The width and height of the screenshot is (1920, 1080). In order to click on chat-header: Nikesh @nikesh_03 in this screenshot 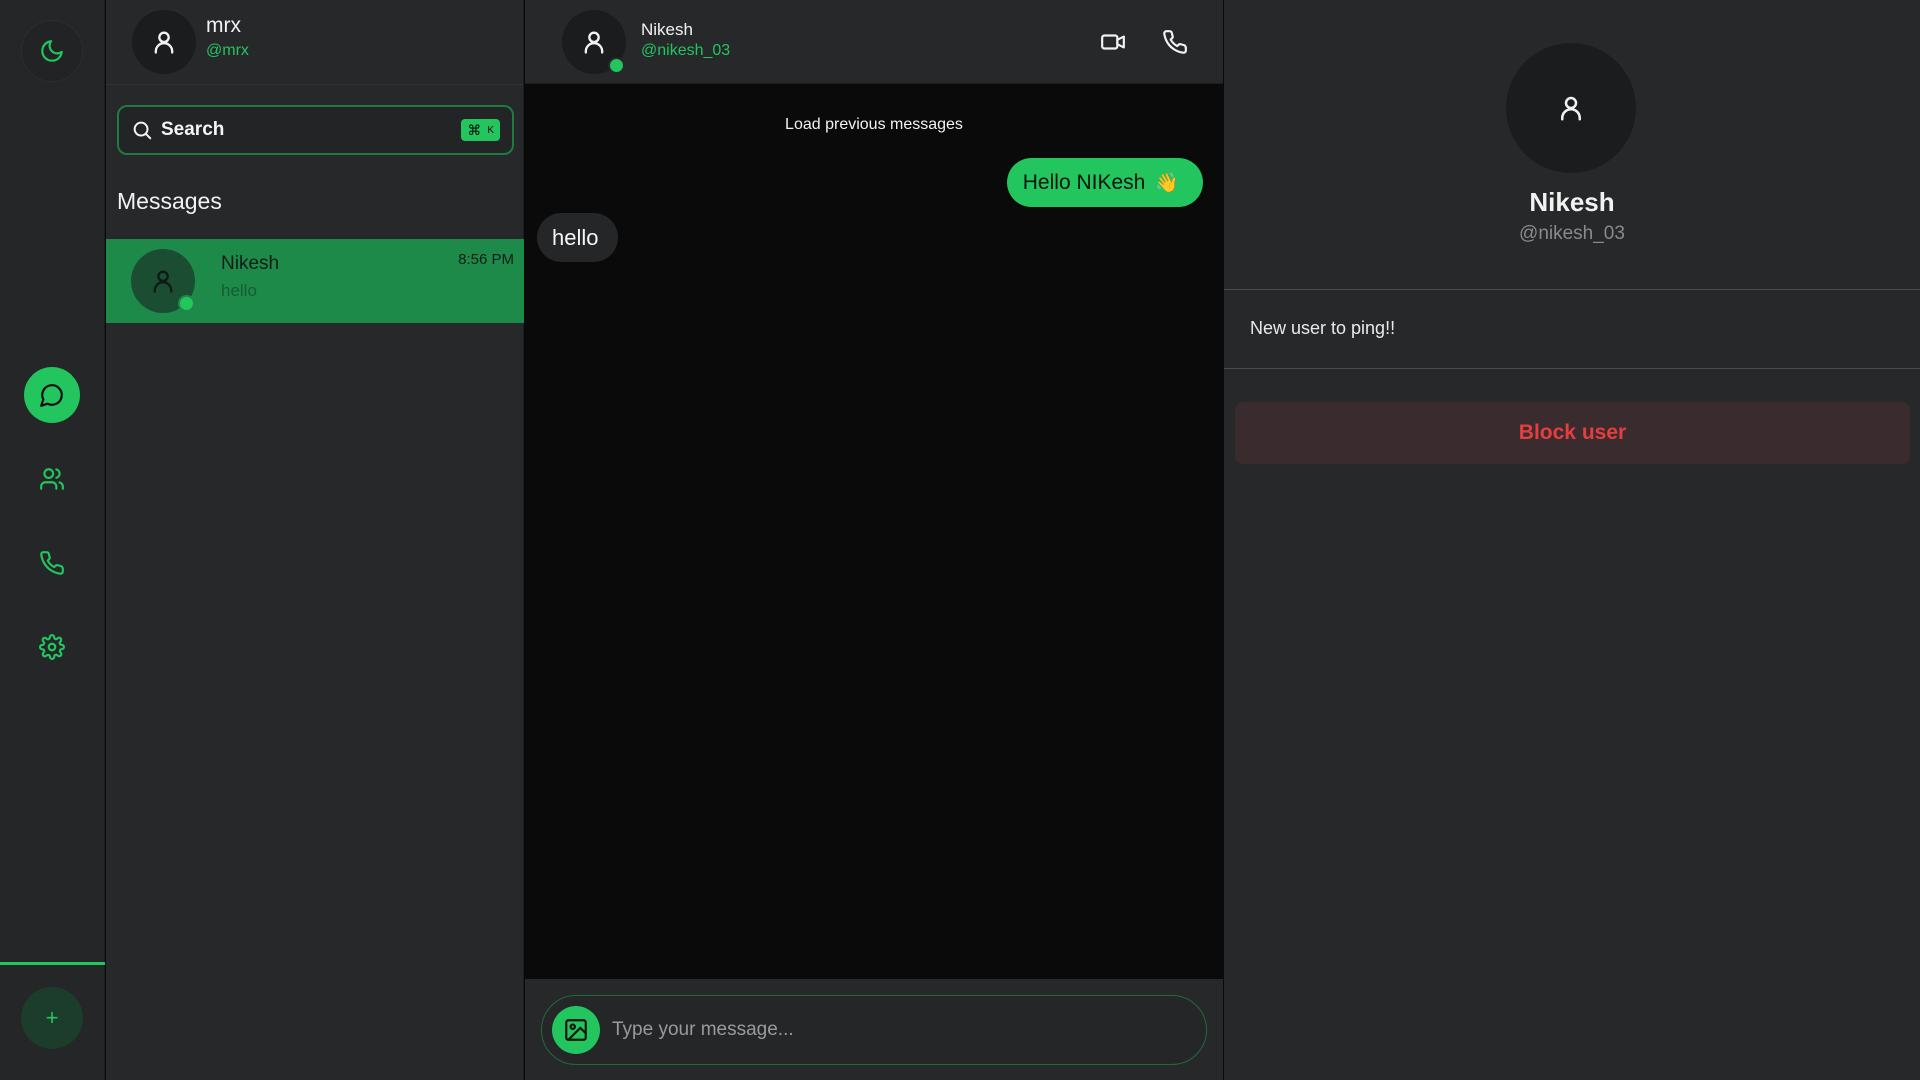, I will do `click(874, 42)`.